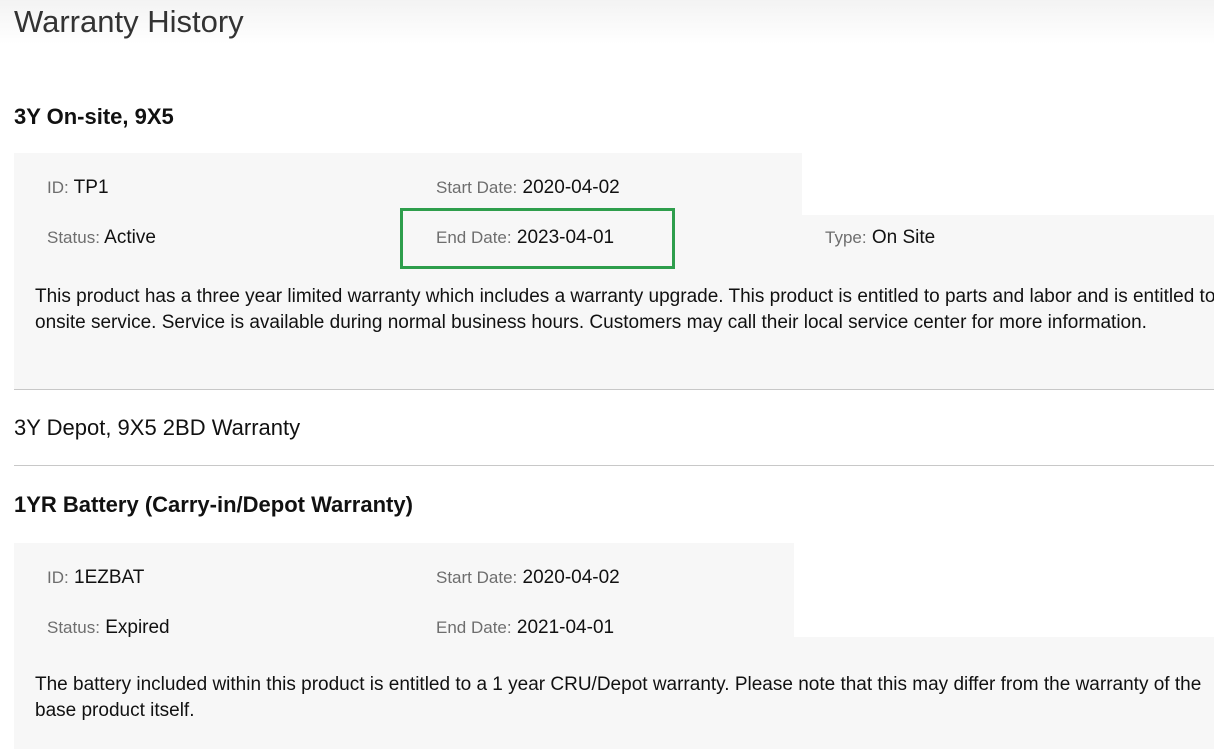 Image resolution: width=1214 pixels, height=749 pixels. I want to click on warranty-id-field: ID: TP1, so click(78, 188).